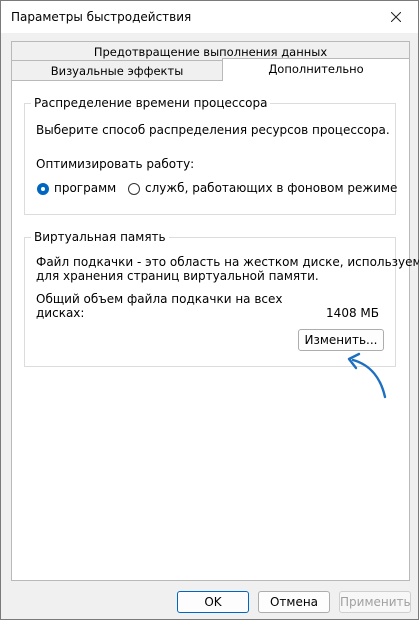  What do you see at coordinates (352, 313) in the screenshot?
I see `total-paging-size-value: 1408 МБ` at bounding box center [352, 313].